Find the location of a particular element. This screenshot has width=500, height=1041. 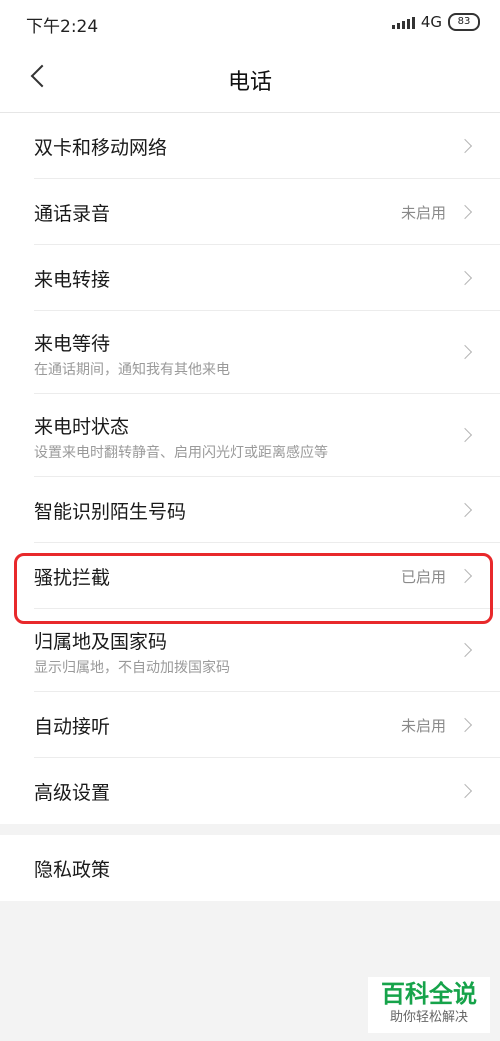

setting-label: 通话录音 is located at coordinates (72, 214).